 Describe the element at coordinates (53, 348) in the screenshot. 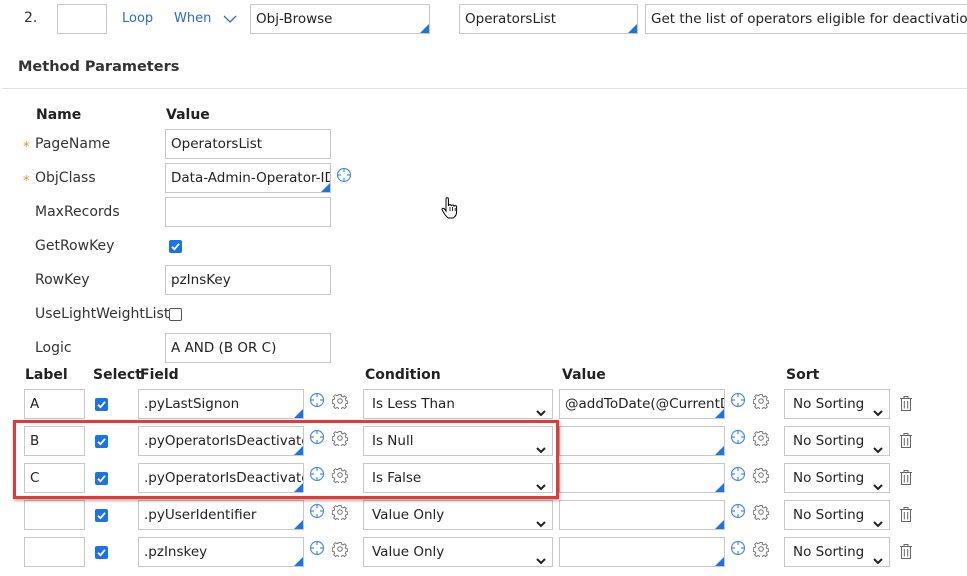

I see `param-name: Logic` at that location.